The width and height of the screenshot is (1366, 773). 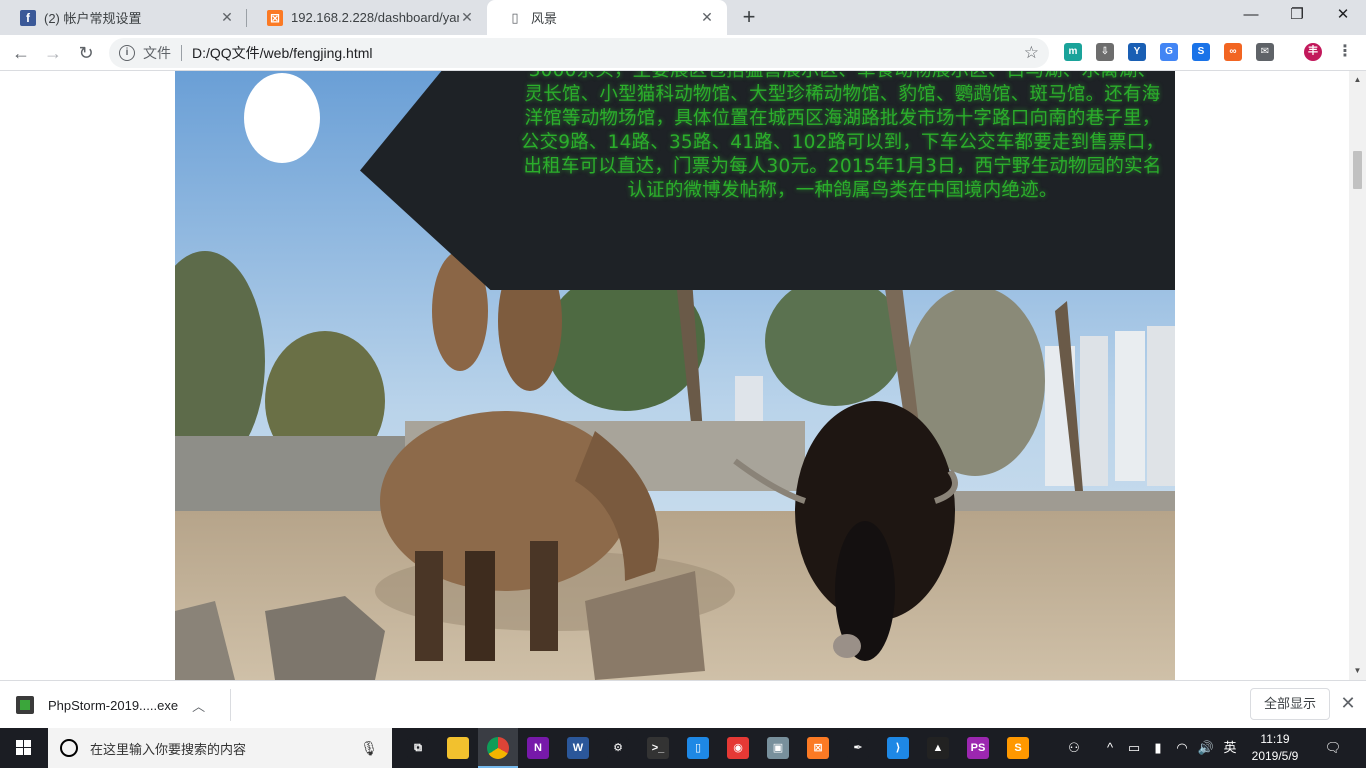 What do you see at coordinates (369, 748) in the screenshot?
I see `microphone-icon: 🎙` at bounding box center [369, 748].